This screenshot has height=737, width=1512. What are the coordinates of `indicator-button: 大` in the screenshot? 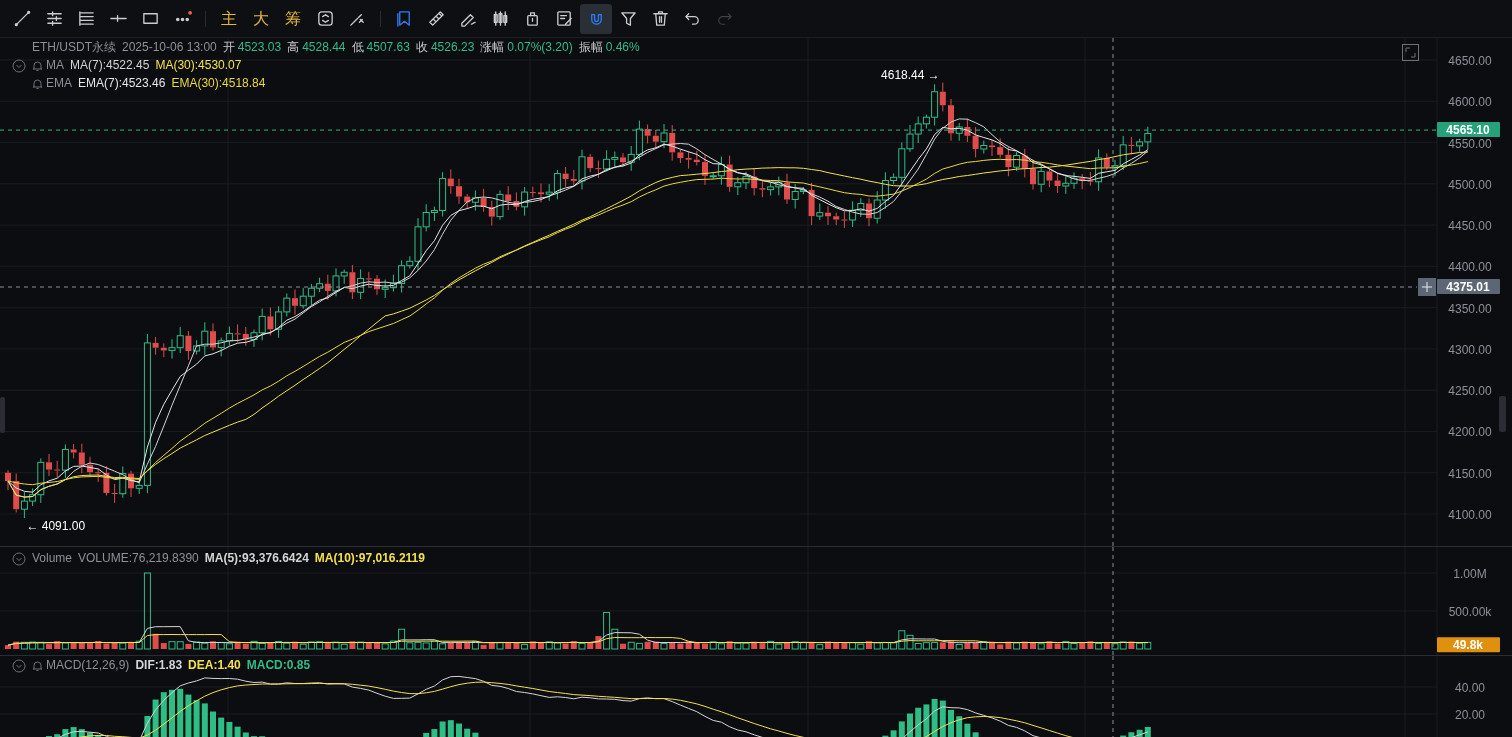 It's located at (261, 18).